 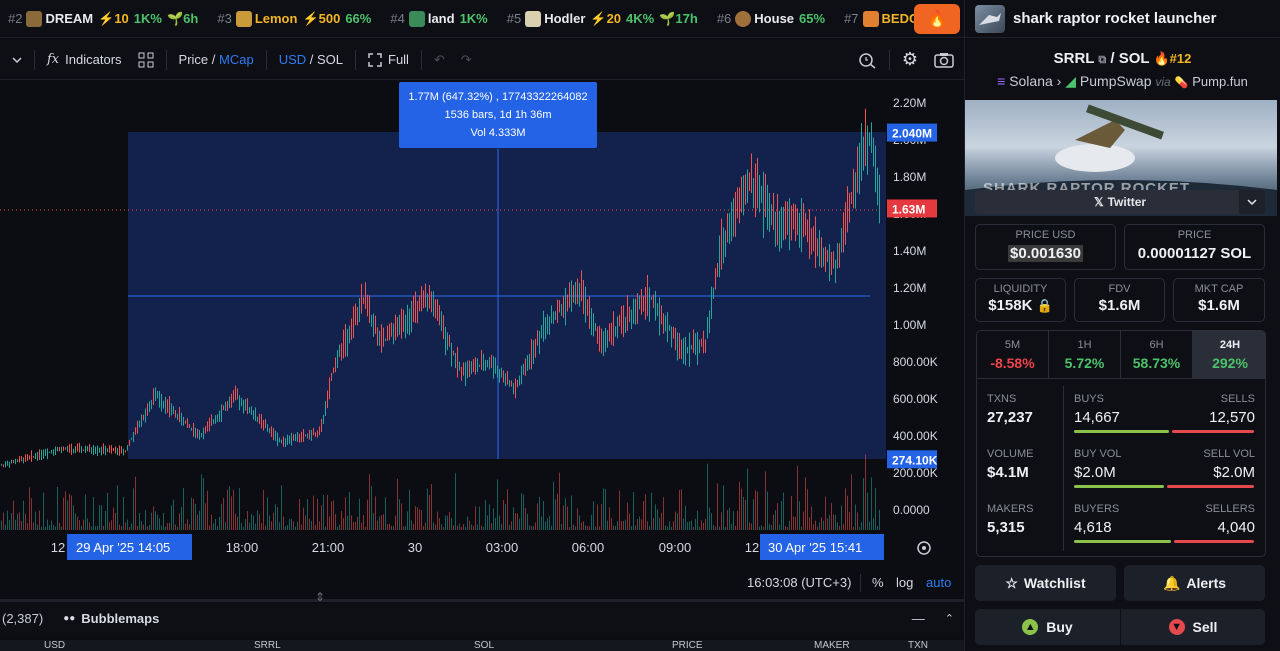 What do you see at coordinates (1220, 81) in the screenshot?
I see `launchpad-name: Pump.fun` at bounding box center [1220, 81].